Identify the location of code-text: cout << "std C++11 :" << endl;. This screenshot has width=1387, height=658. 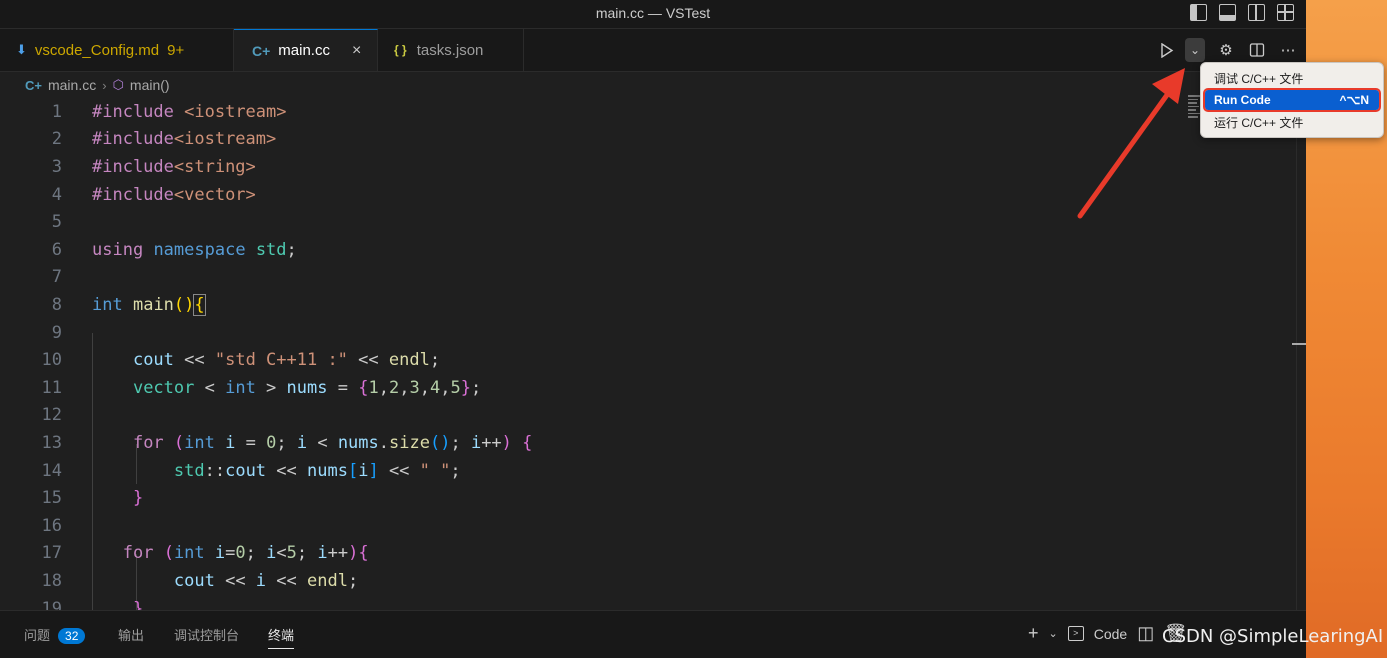
(286, 360).